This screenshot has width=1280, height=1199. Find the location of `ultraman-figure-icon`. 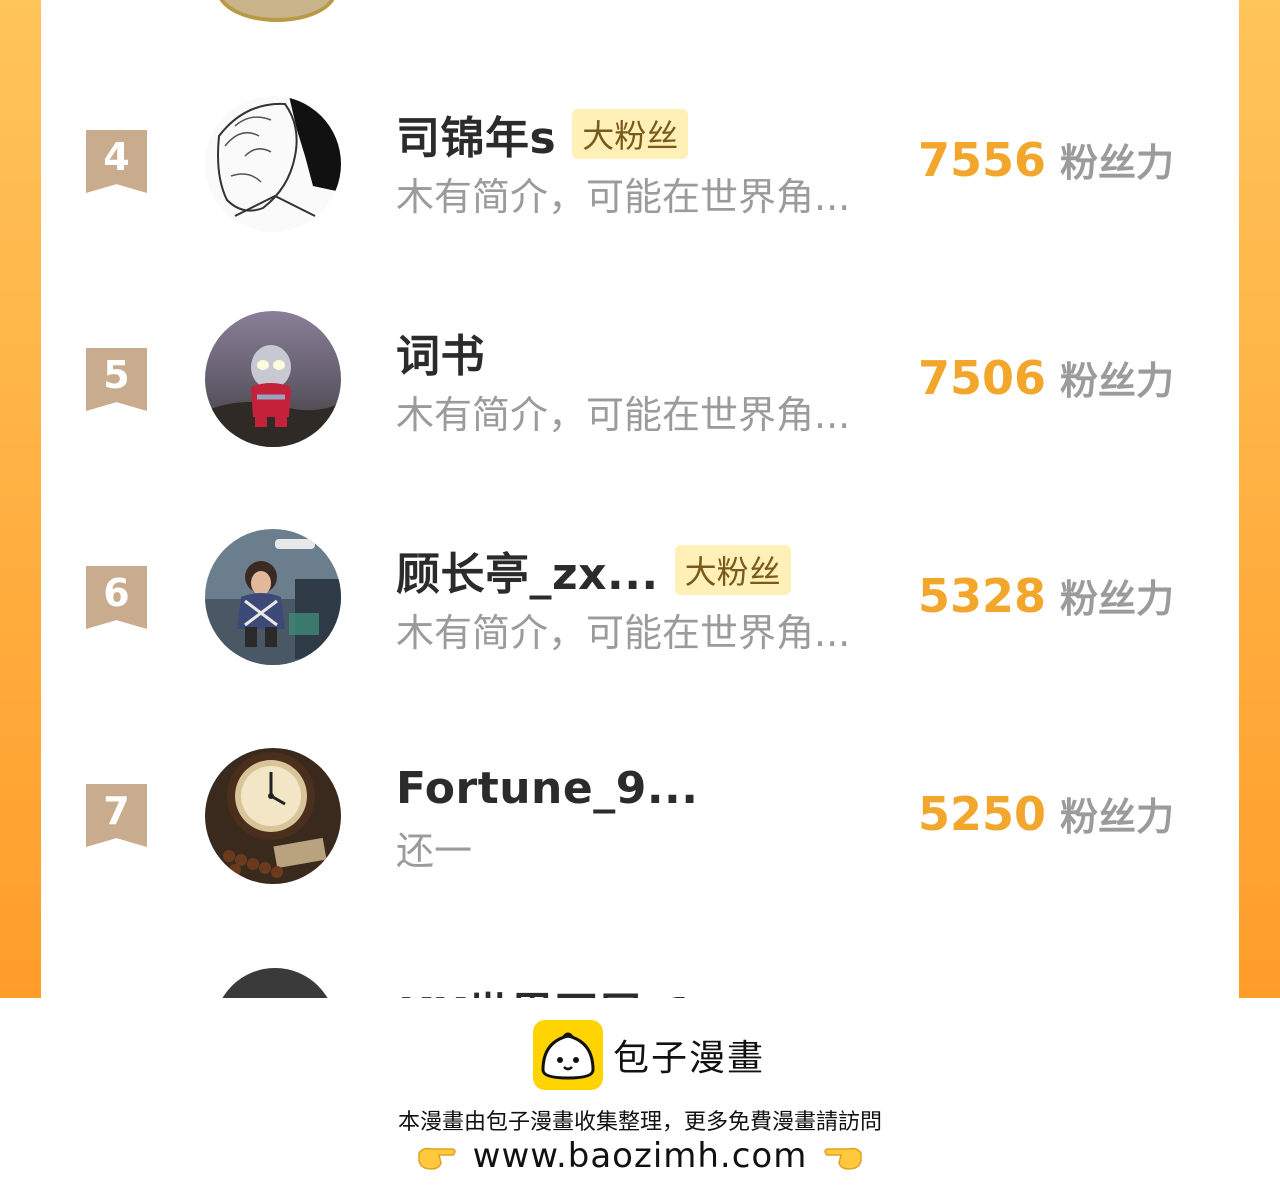

ultraman-figure-icon is located at coordinates (273, 379).